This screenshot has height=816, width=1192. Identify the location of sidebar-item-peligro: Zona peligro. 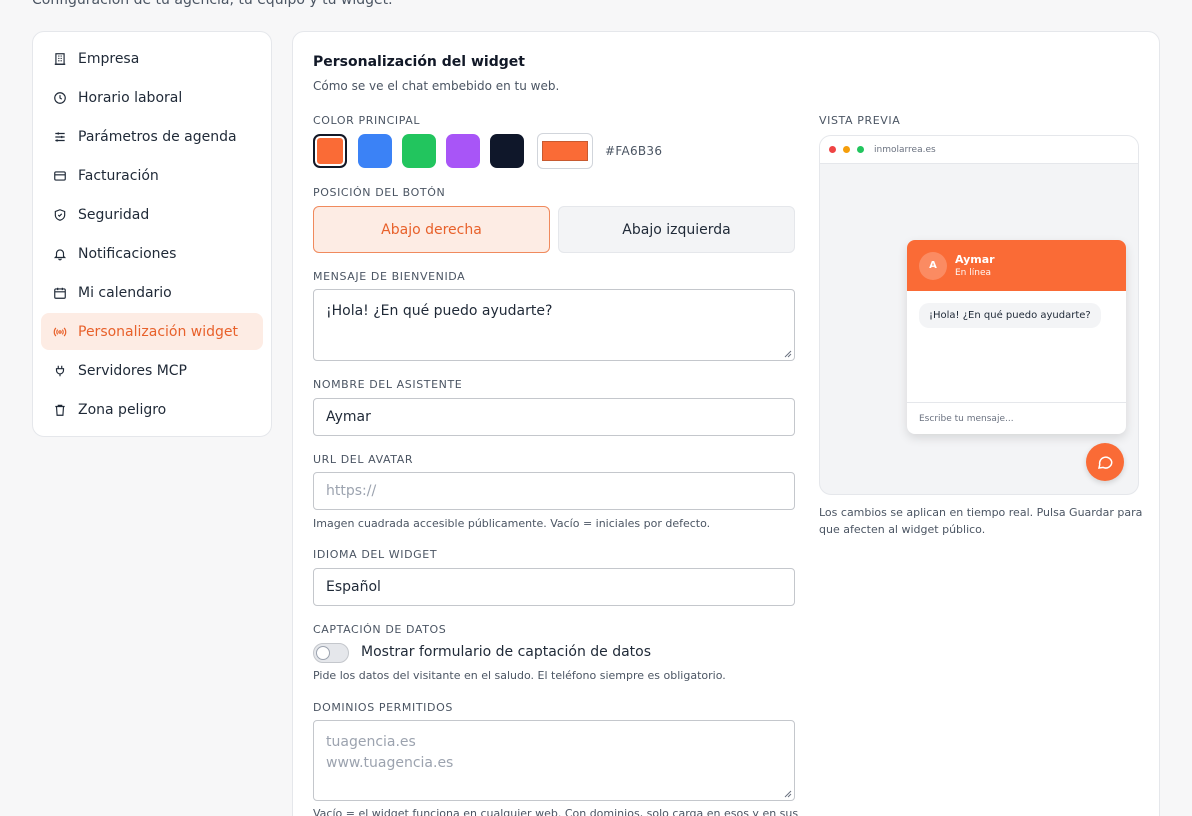
(152, 409).